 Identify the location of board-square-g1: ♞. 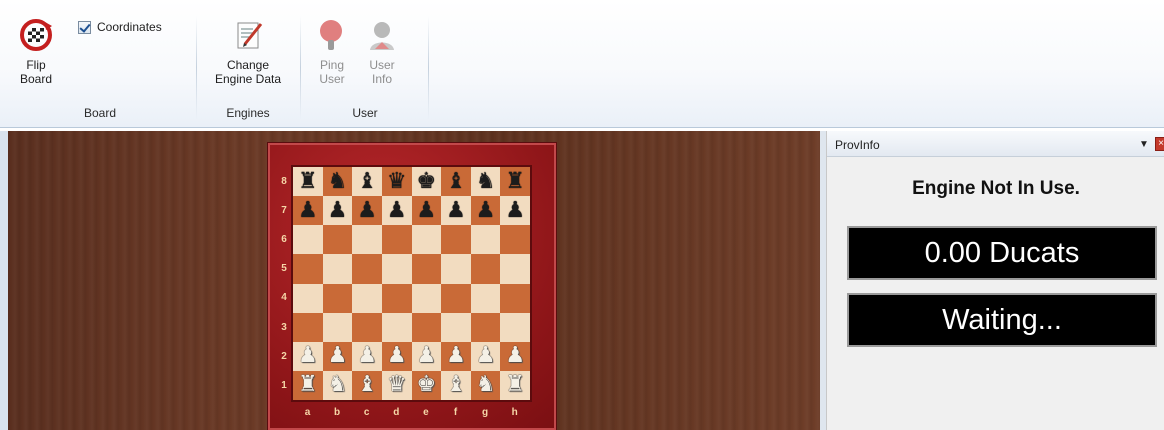
(485, 385).